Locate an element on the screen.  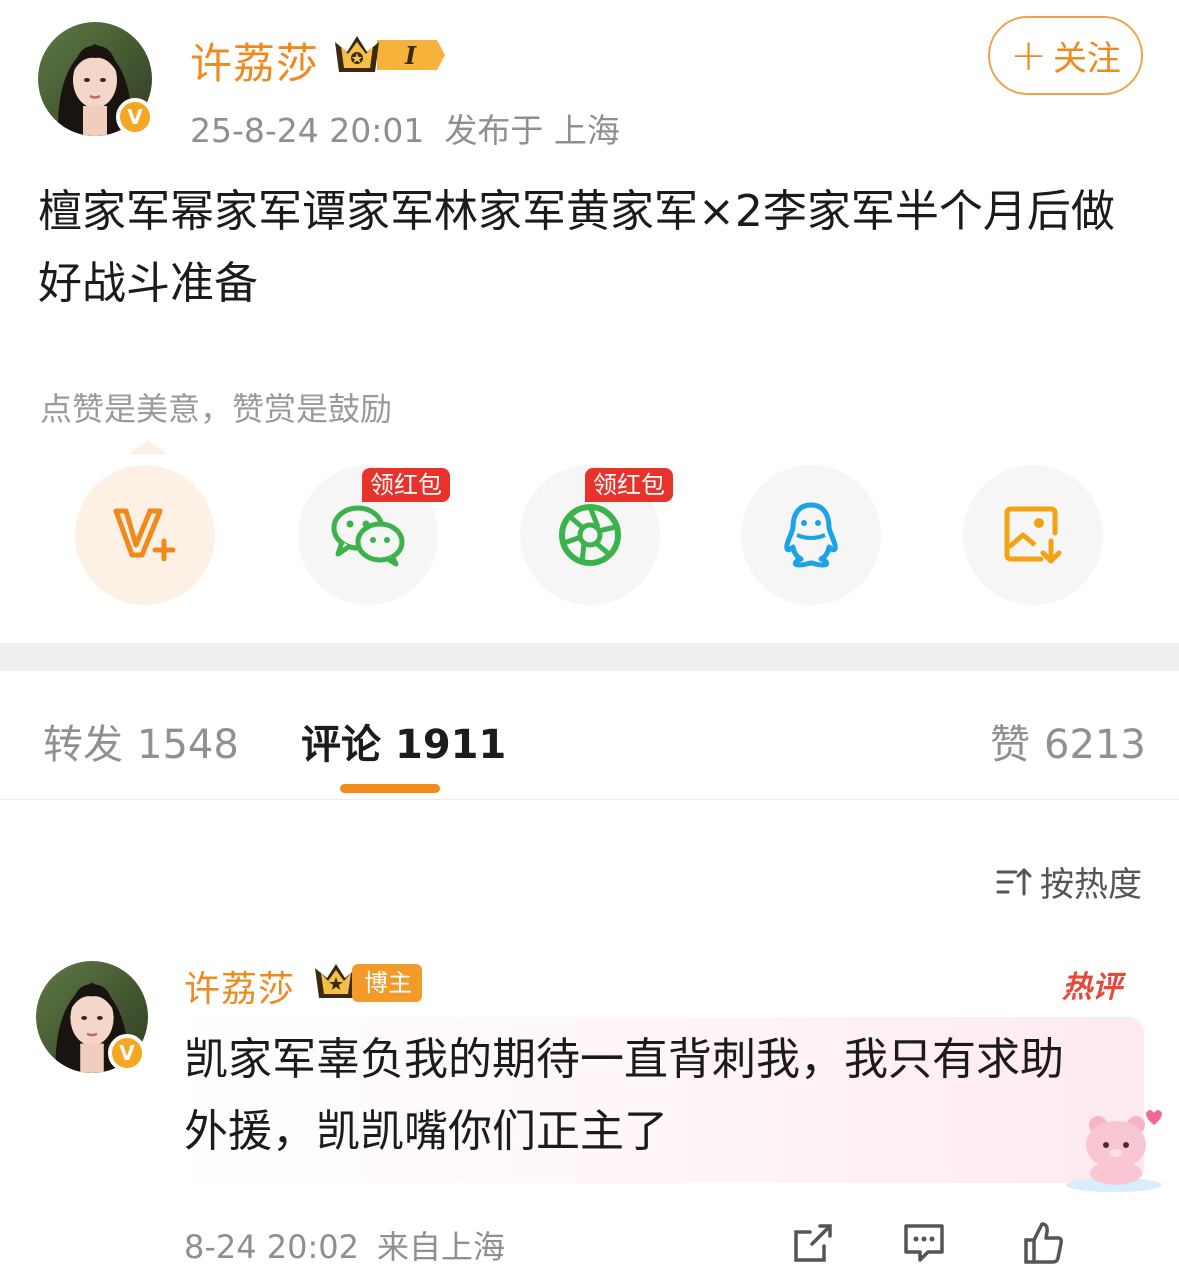
share-qq-button is located at coordinates (811, 535).